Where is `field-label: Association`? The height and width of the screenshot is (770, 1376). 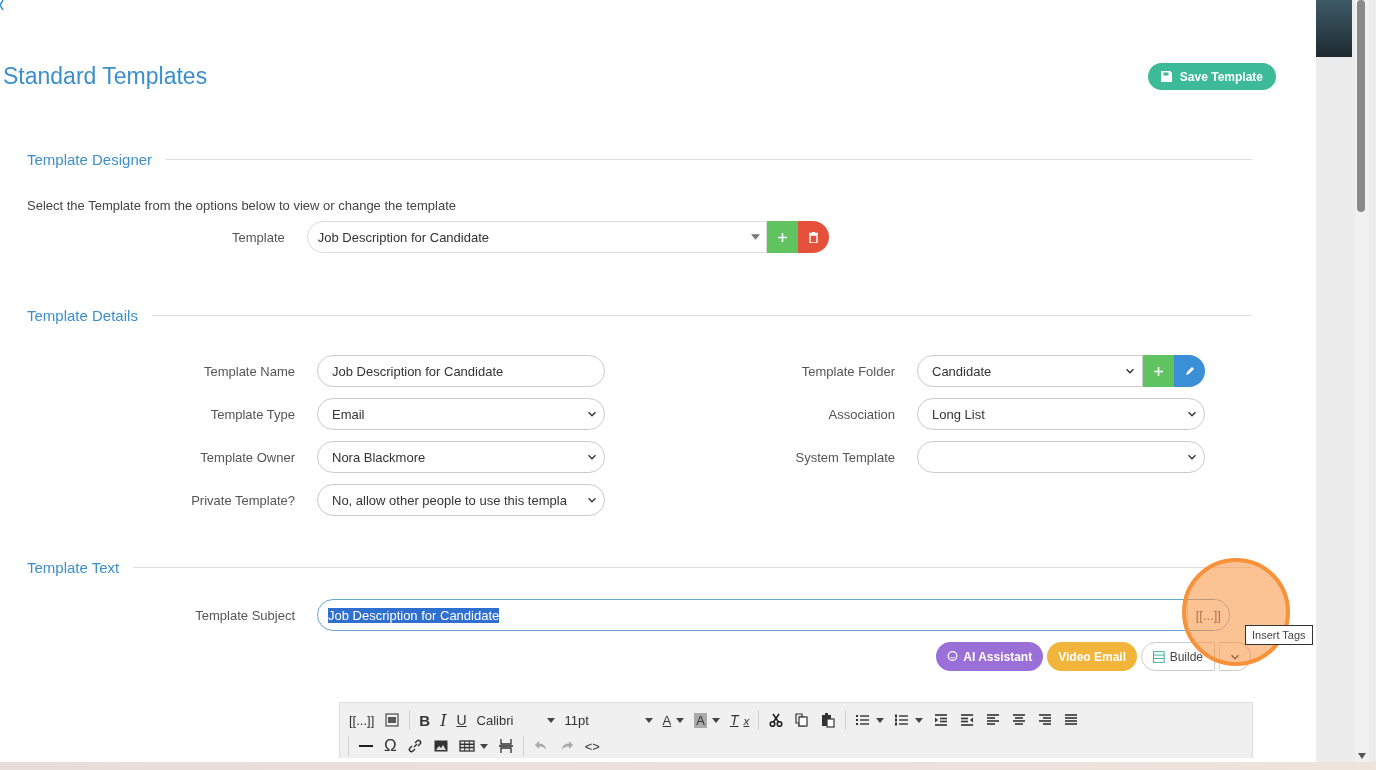
field-label: Association is located at coordinates (861, 414).